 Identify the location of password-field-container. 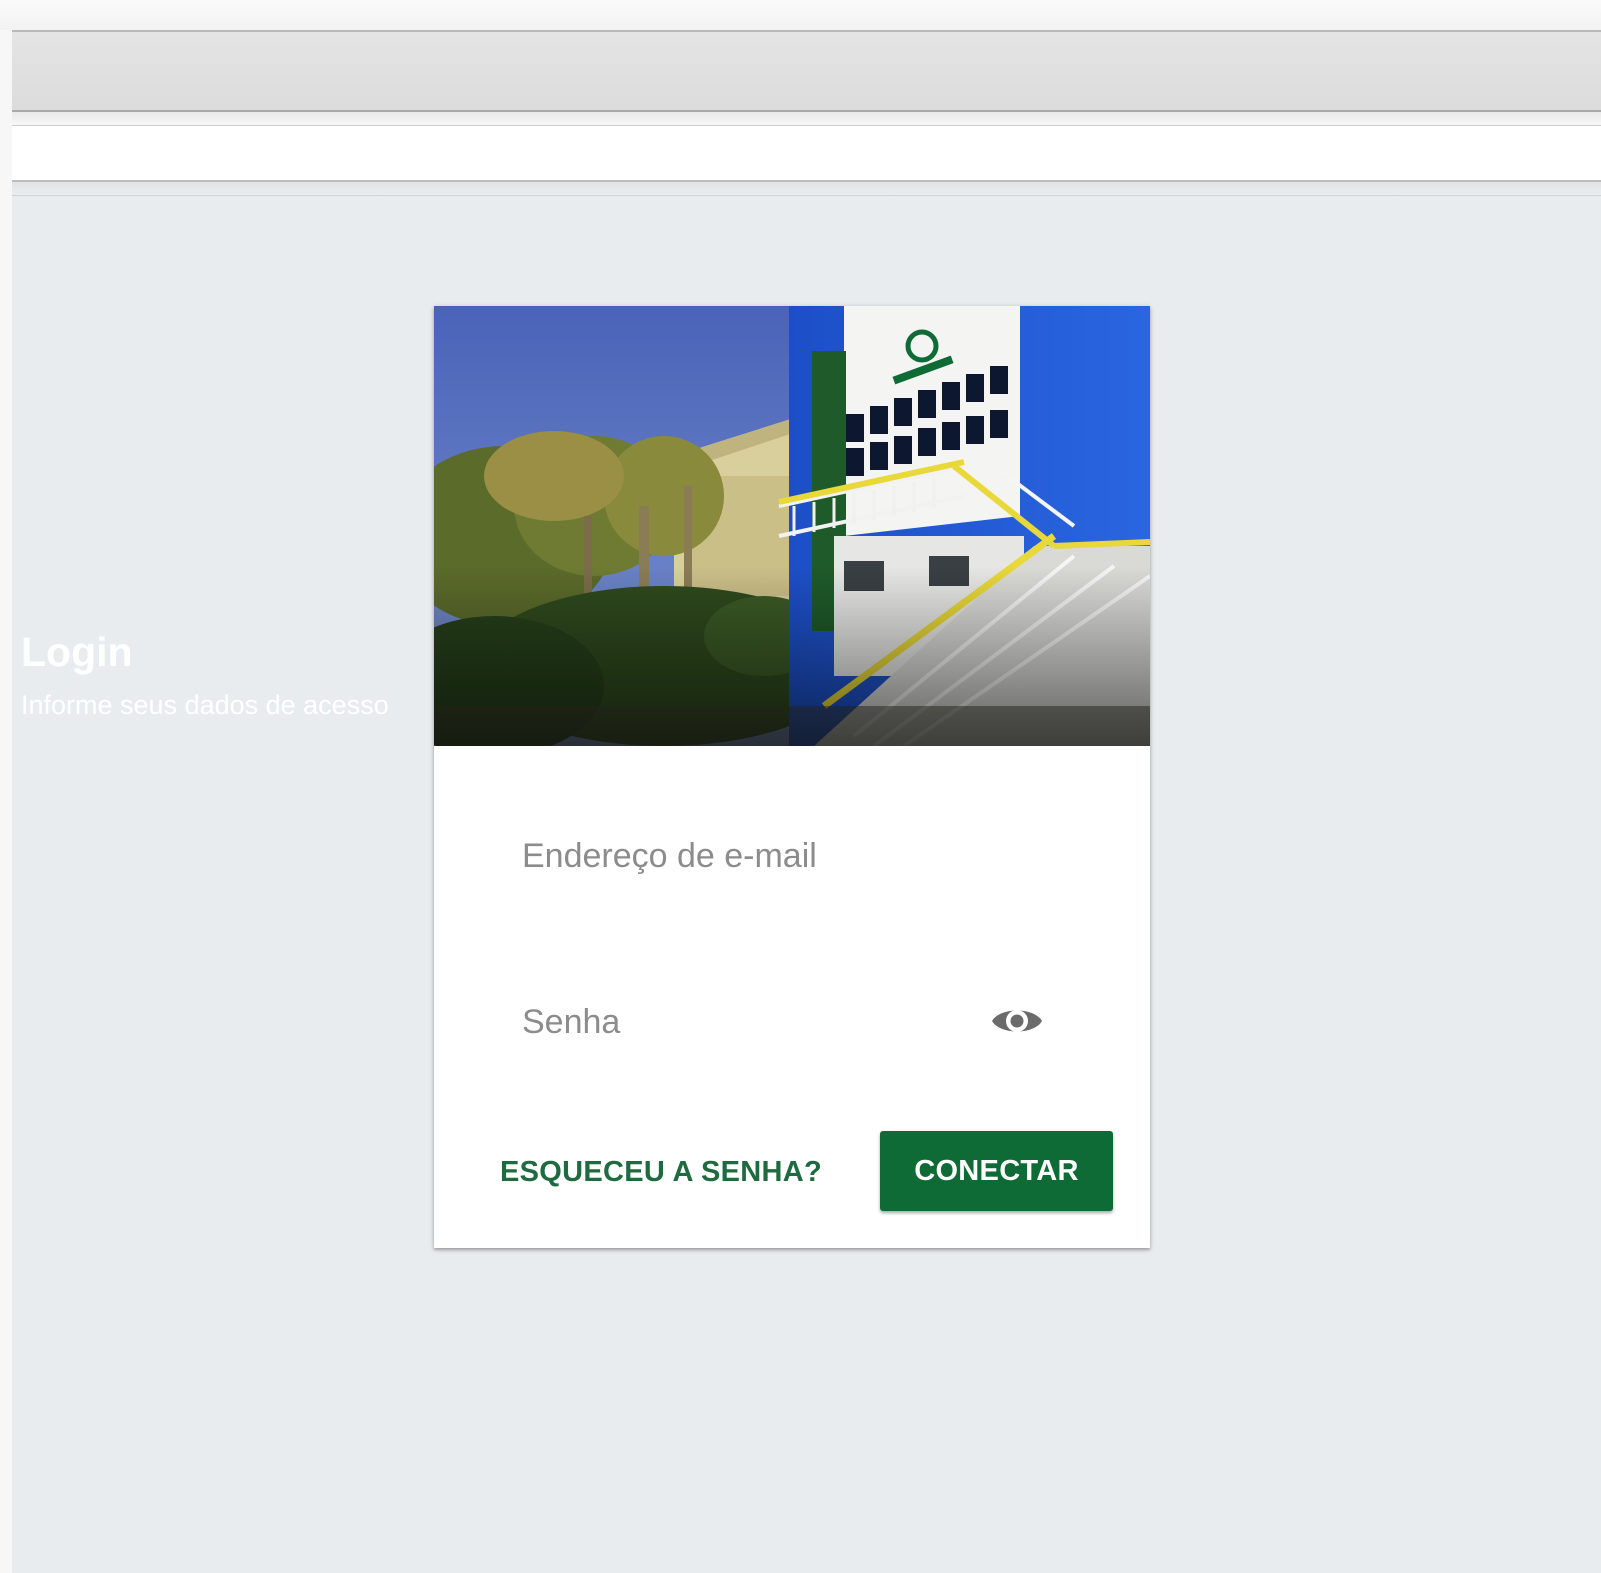
(747, 1022).